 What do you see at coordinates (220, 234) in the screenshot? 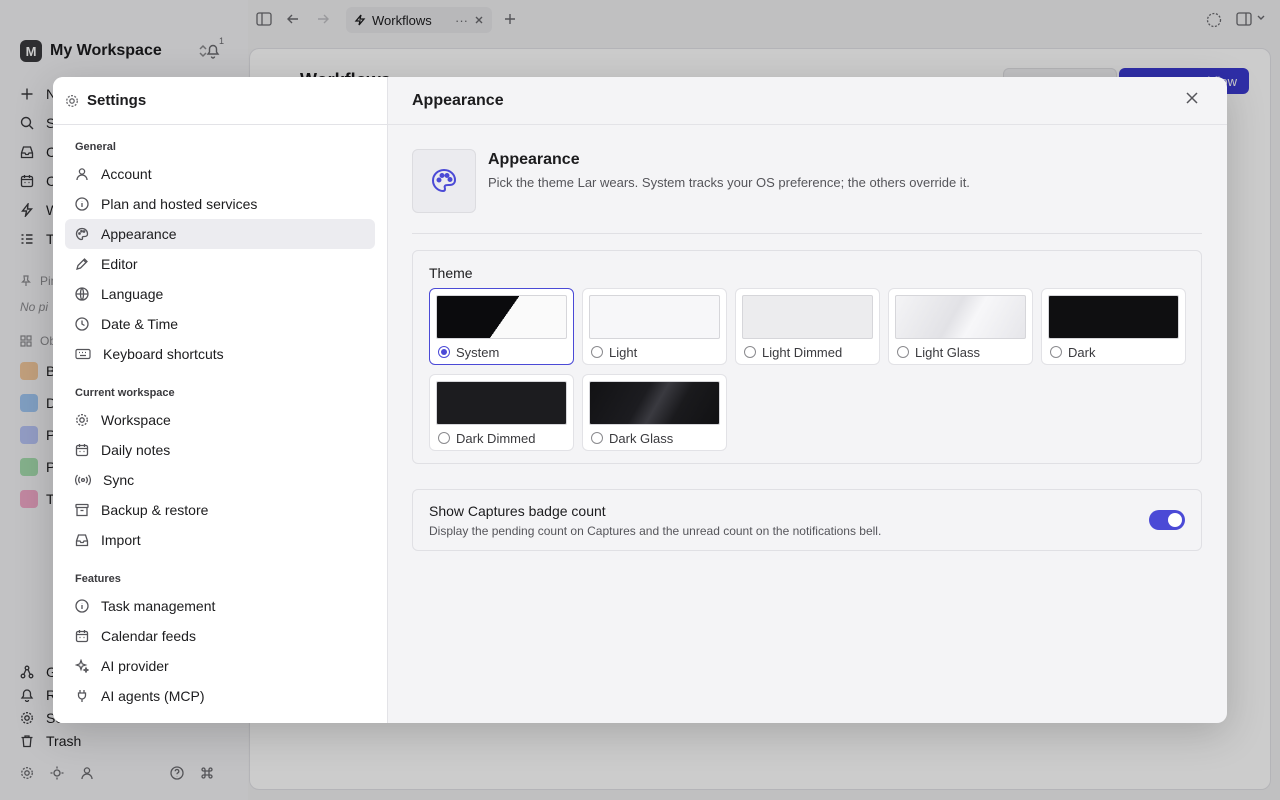
I see `settings-nav-appearance: Appearance` at bounding box center [220, 234].